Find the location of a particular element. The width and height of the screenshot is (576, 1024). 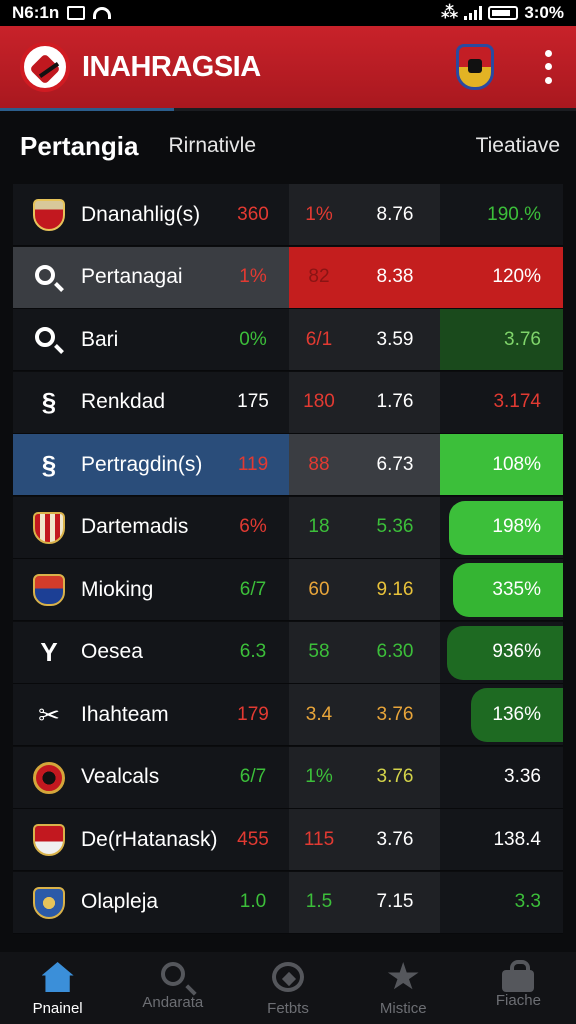

app-logo is located at coordinates (45, 67).